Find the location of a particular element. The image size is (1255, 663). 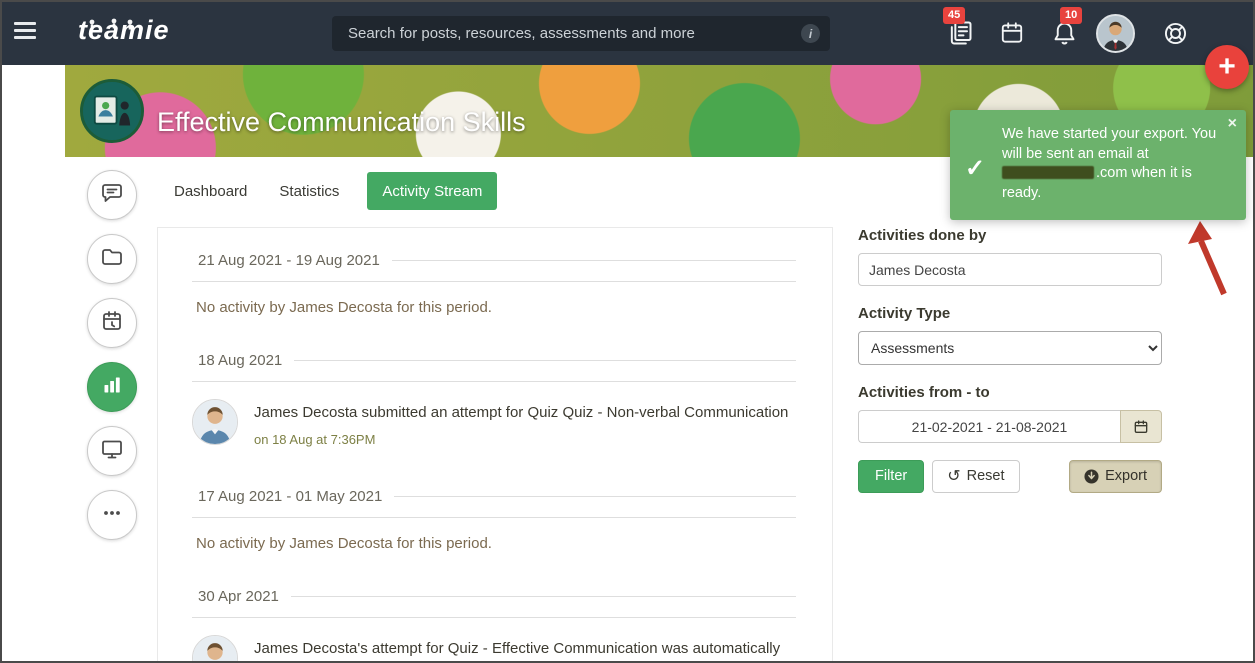

bar-chart-icon is located at coordinates (112, 387).